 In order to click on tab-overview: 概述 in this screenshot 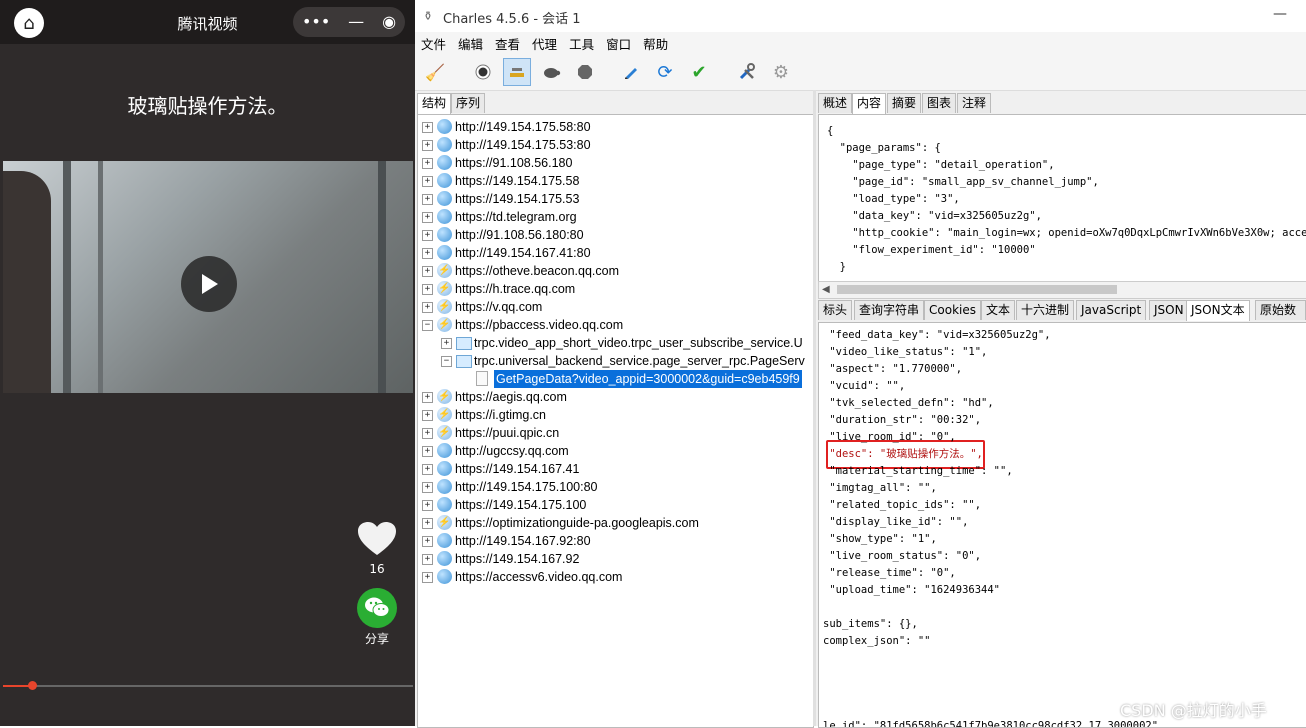, I will do `click(835, 103)`.